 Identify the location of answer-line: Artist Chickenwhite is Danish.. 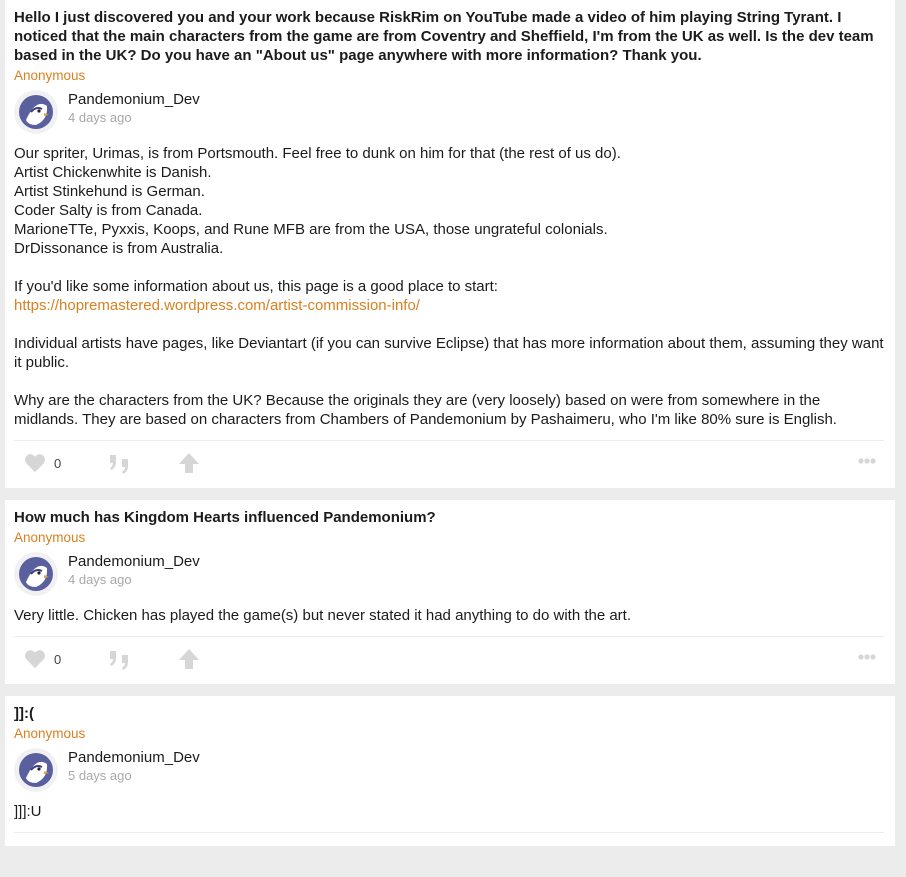
(113, 172).